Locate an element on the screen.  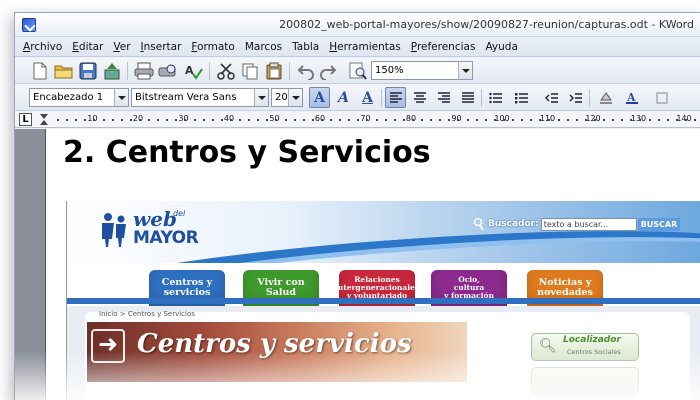
paragraph-style-select: Encabezado 1 is located at coordinates (79, 97).